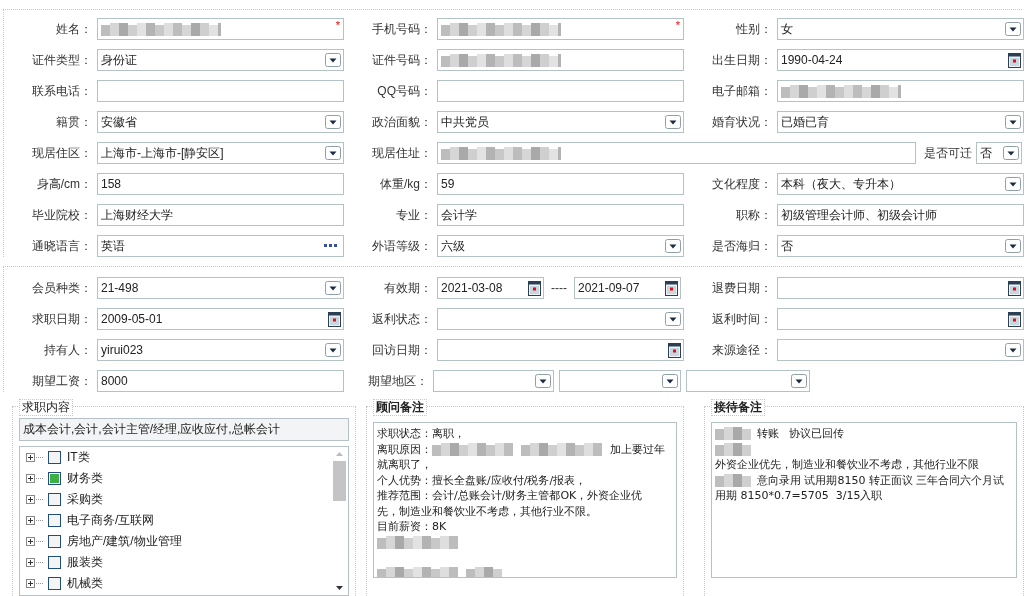 The image size is (1026, 596). I want to click on date-field: 2009-05-01, so click(220, 319).